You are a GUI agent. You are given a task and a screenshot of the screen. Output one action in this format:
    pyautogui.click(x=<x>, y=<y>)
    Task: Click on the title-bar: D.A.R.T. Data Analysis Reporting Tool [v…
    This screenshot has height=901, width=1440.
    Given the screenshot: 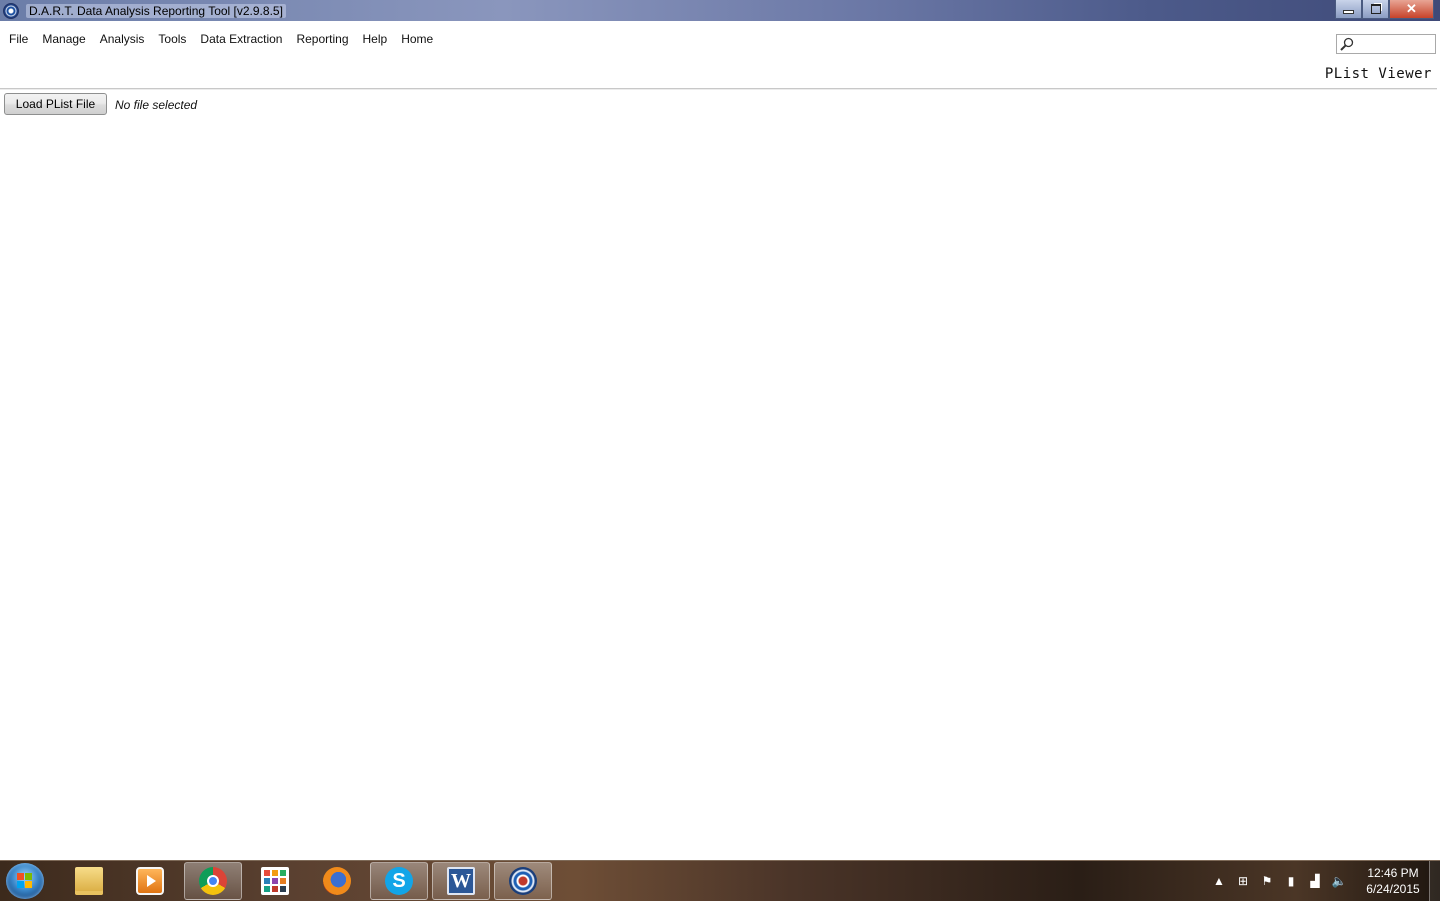 What is the action you would take?
    pyautogui.click(x=720, y=10)
    